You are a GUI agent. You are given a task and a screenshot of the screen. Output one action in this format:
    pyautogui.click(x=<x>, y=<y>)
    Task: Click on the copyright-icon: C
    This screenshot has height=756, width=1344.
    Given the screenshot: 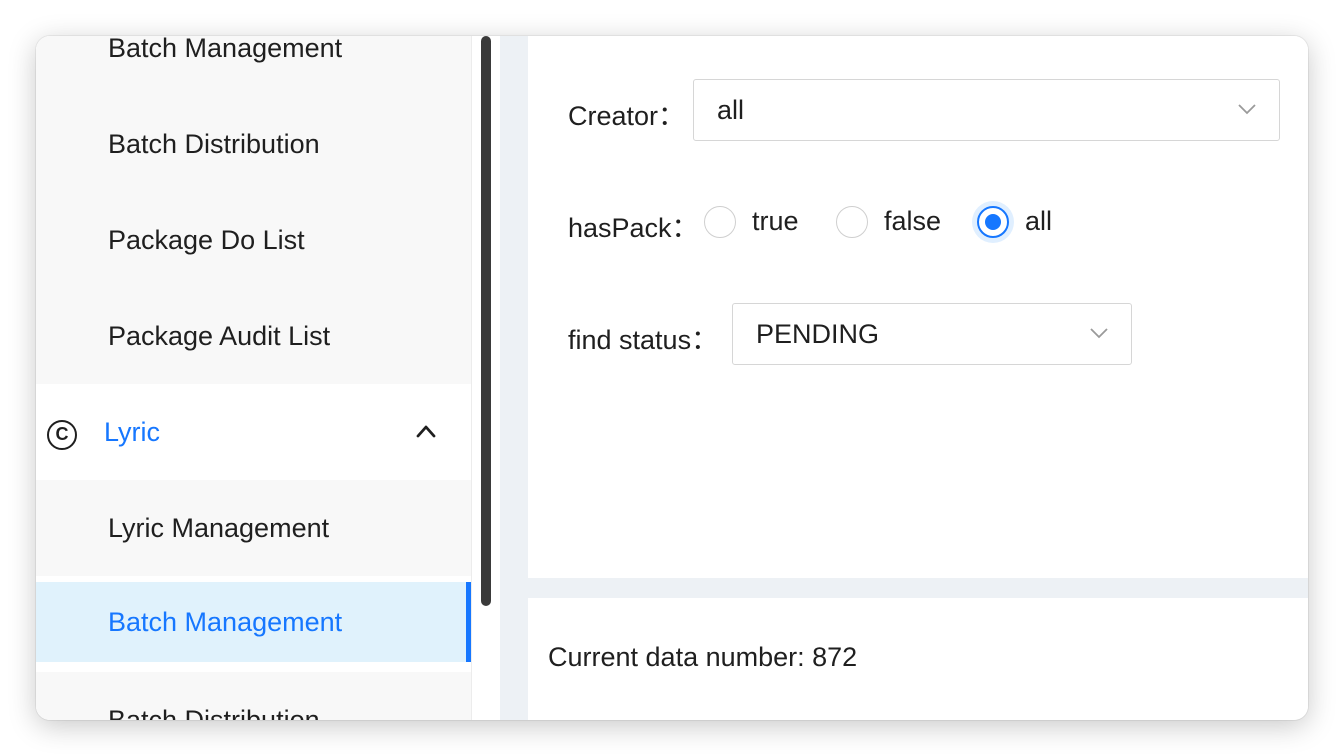 What is the action you would take?
    pyautogui.click(x=62, y=435)
    